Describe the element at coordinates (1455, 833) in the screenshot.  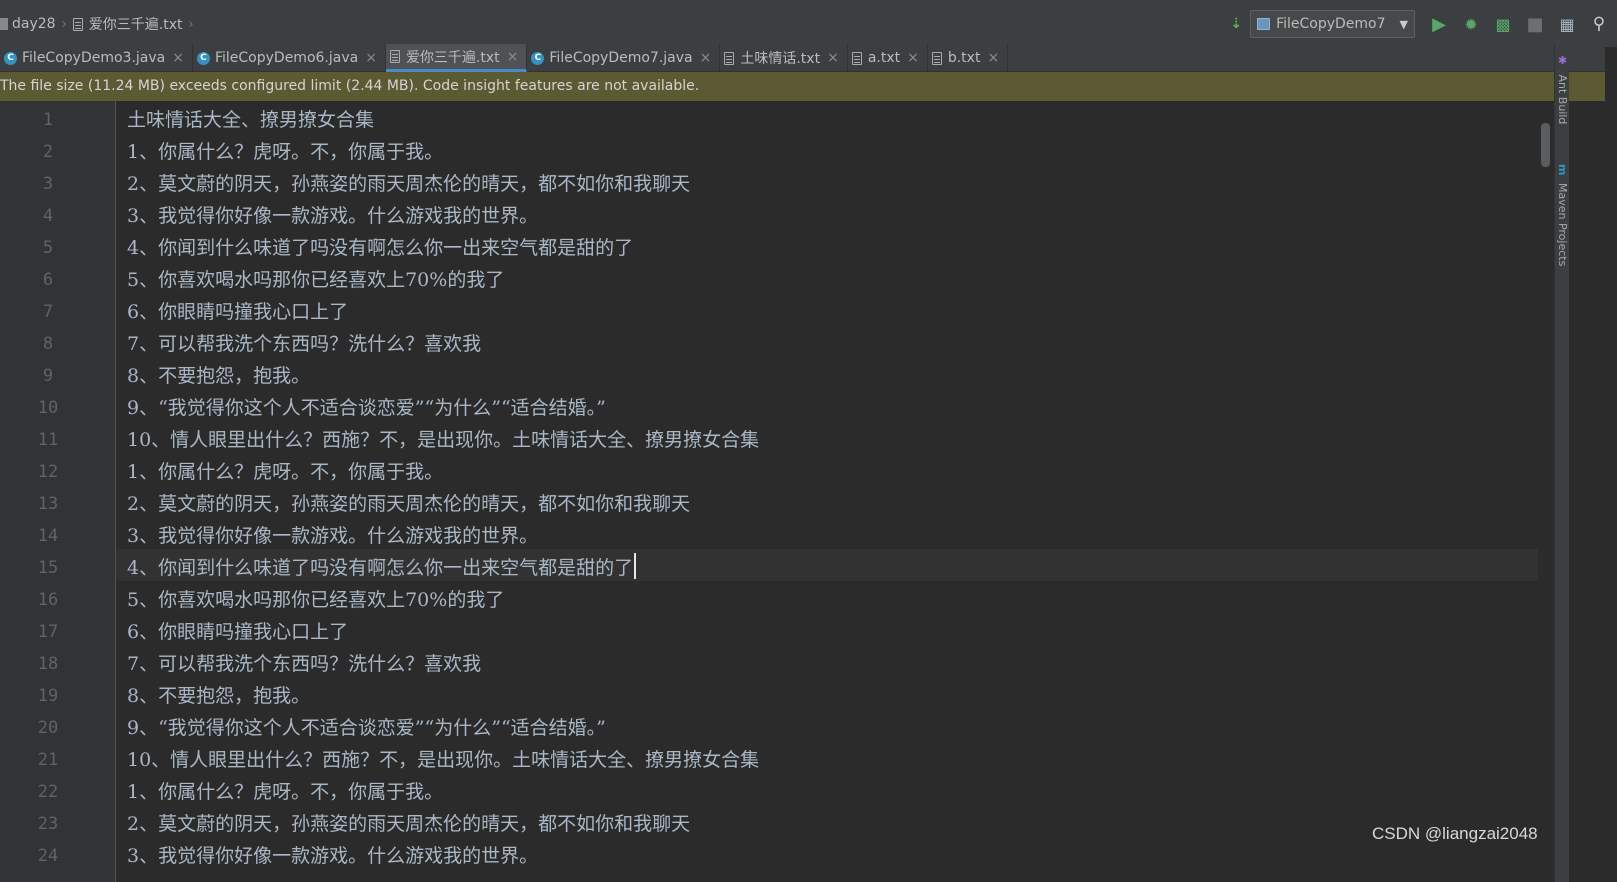
I see `watermark: CSDN @liangzai2048` at that location.